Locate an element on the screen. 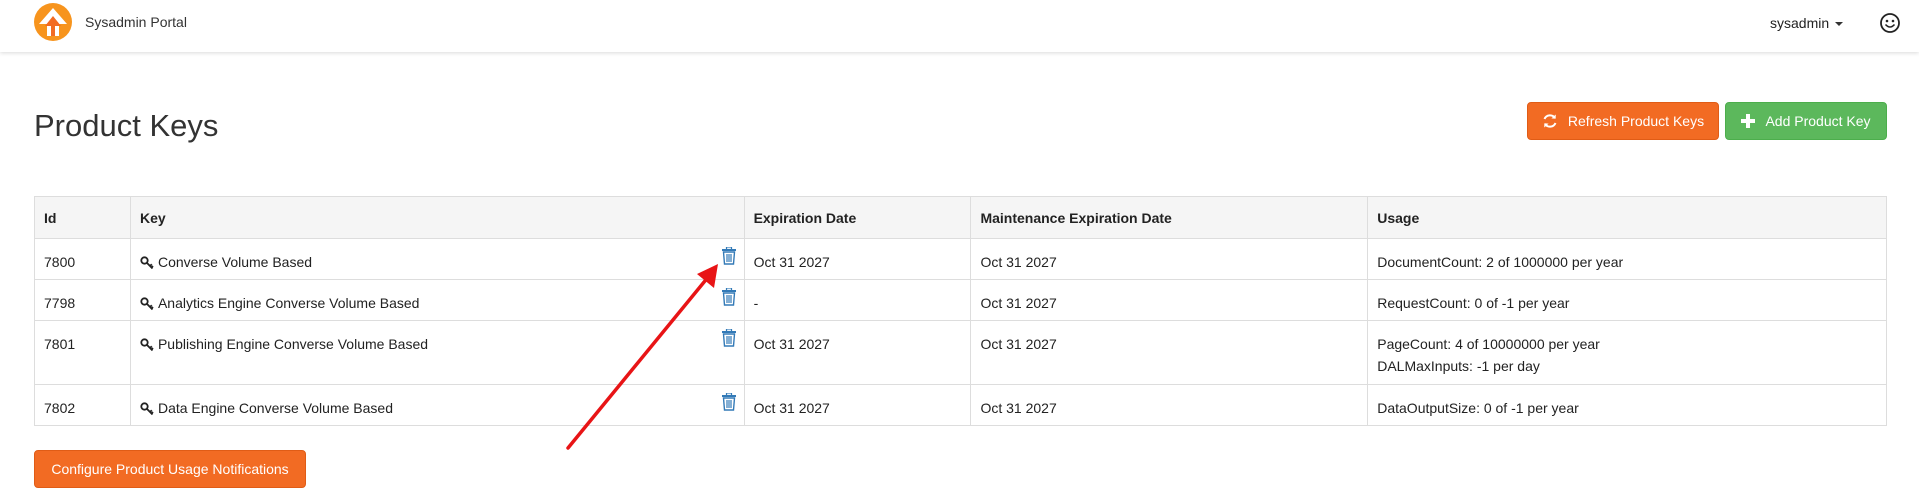 The width and height of the screenshot is (1919, 491). refresh-icon is located at coordinates (1550, 121).